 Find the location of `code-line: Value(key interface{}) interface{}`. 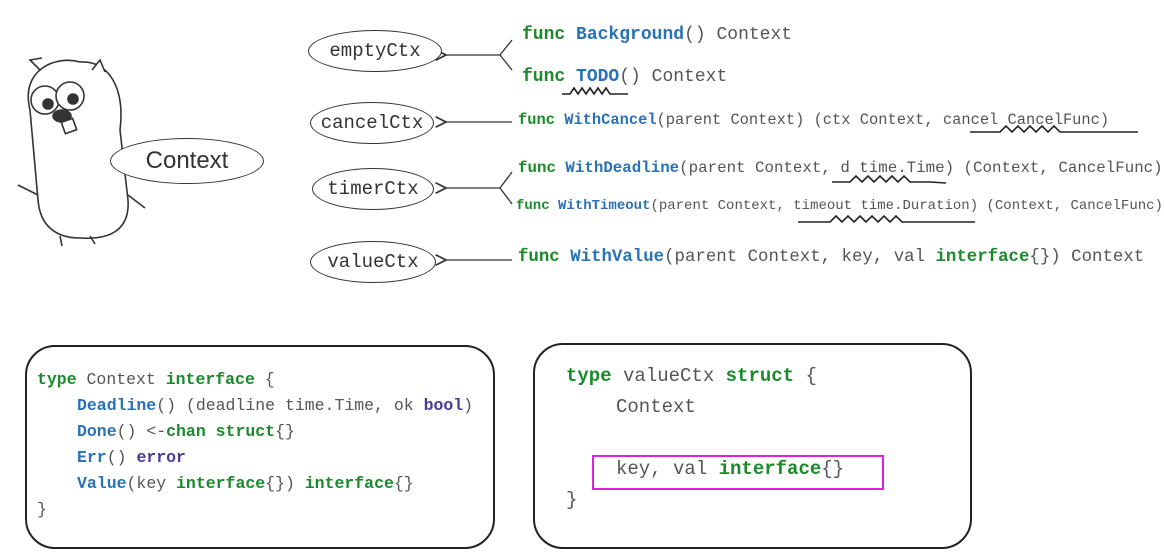

code-line: Value(key interface{}) interface{} is located at coordinates (245, 483).